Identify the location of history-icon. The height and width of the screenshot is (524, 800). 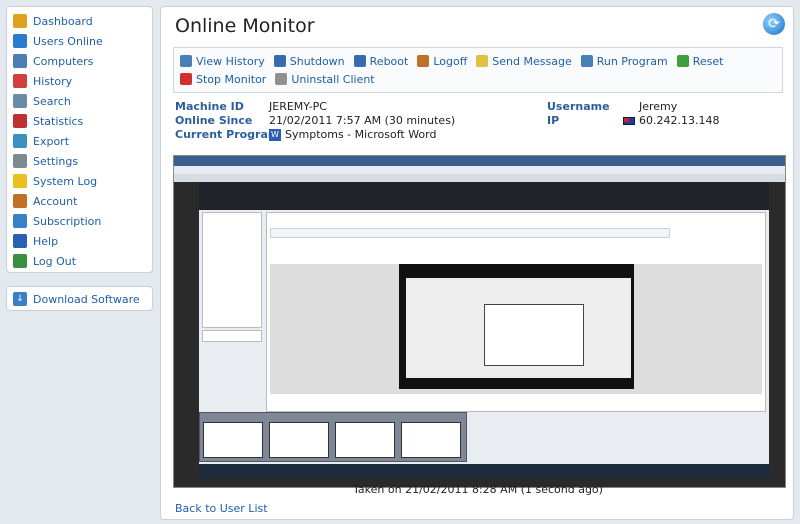
(186, 61).